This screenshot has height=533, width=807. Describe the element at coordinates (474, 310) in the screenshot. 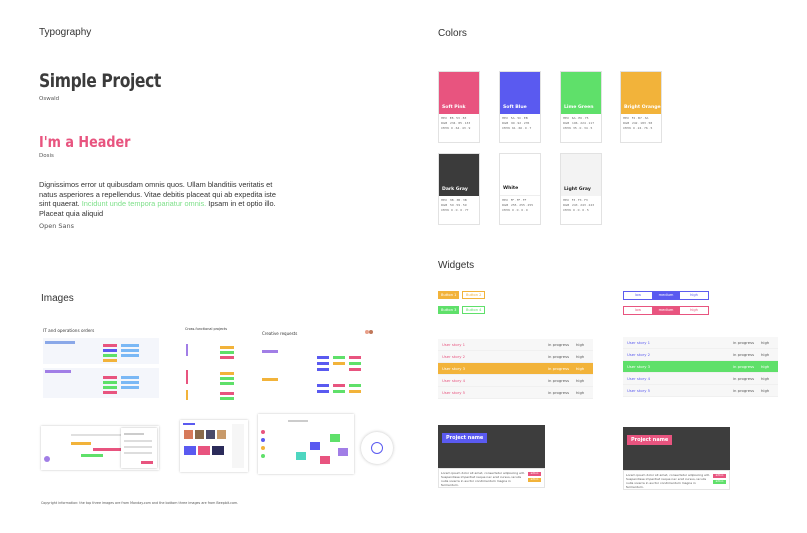

I see `button-4: Button 4` at that location.